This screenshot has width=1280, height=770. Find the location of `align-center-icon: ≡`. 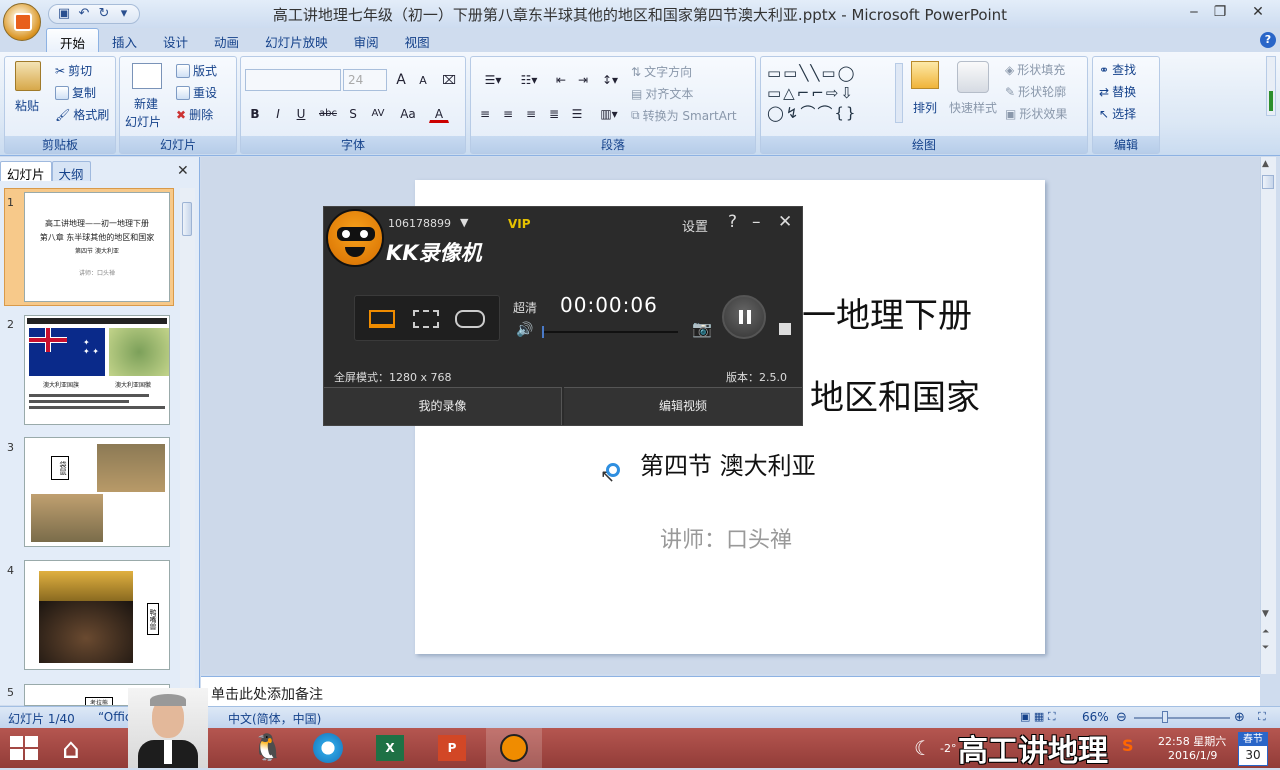

align-center-icon: ≡ is located at coordinates (508, 113).